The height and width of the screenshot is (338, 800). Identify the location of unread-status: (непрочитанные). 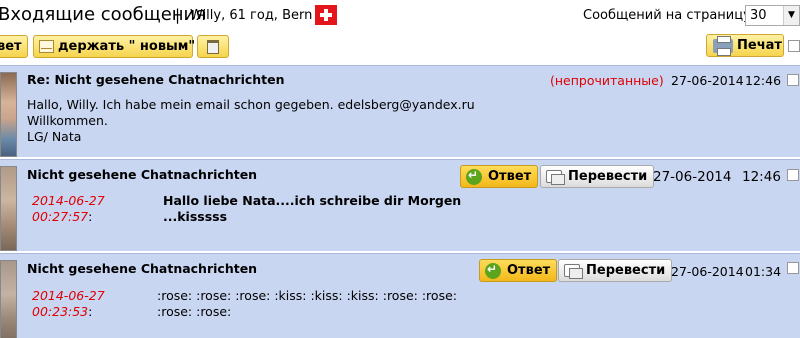
(607, 80).